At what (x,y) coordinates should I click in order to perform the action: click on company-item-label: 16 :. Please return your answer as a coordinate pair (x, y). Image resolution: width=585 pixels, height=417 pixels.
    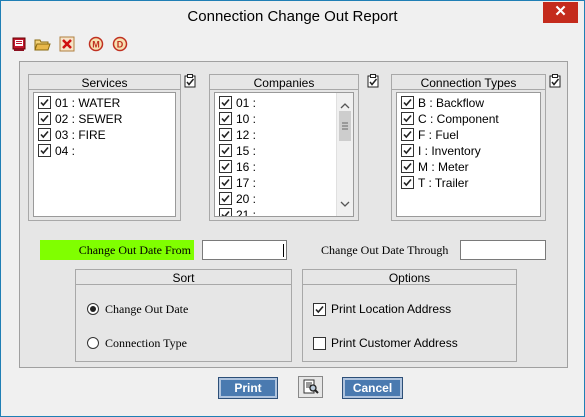
    Looking at the image, I should click on (246, 167).